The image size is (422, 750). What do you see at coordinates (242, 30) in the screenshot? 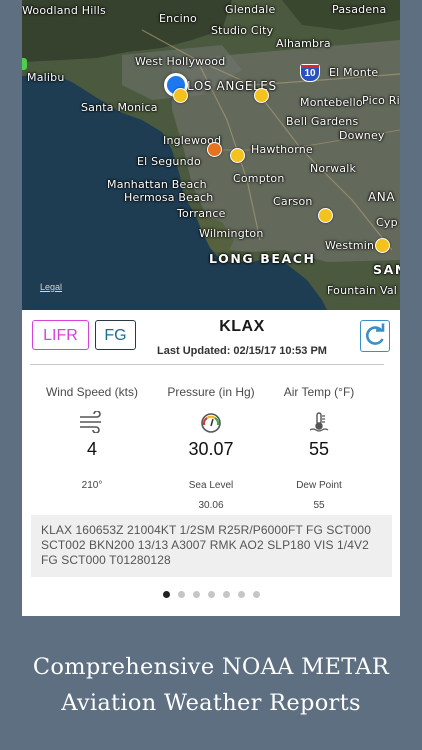
I see `map-label-studio-city: Studio City` at bounding box center [242, 30].